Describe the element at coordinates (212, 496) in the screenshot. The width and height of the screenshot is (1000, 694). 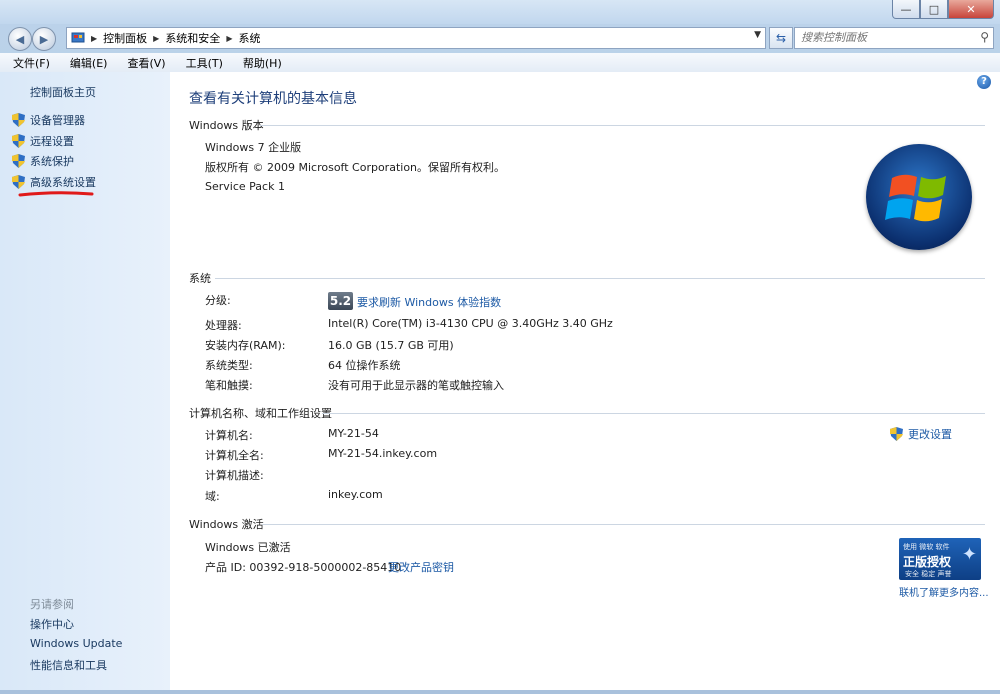
I see `domain-label: 域:` at that location.